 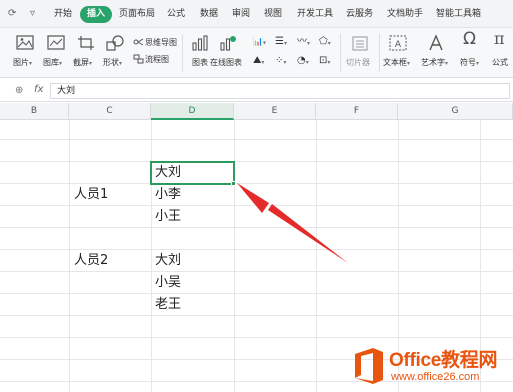 I want to click on tab-developer: 开发工具, so click(x=315, y=14).